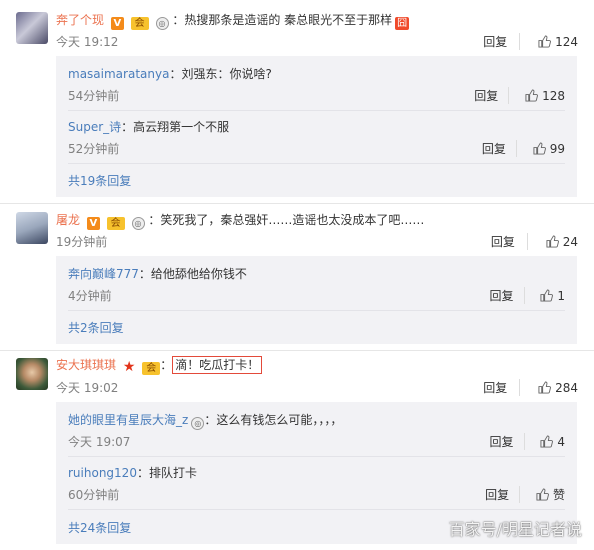 The image size is (594, 550). Describe the element at coordinates (99, 442) in the screenshot. I see `reply-time: 今天 19:07` at that location.